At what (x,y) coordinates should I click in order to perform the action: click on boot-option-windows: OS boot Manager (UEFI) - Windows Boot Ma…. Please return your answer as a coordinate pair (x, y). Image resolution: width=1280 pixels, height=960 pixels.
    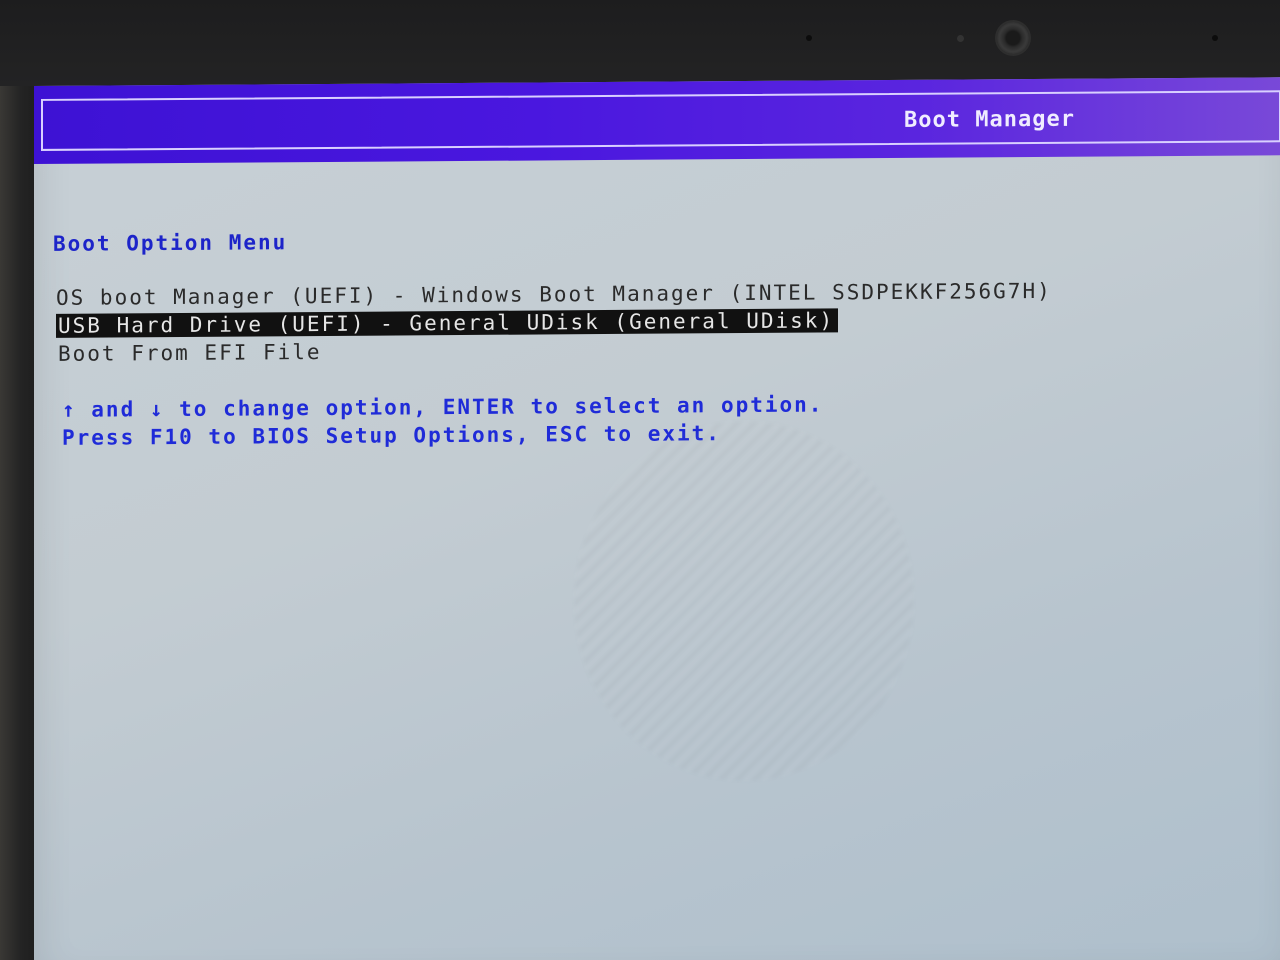
    Looking at the image, I should click on (554, 294).